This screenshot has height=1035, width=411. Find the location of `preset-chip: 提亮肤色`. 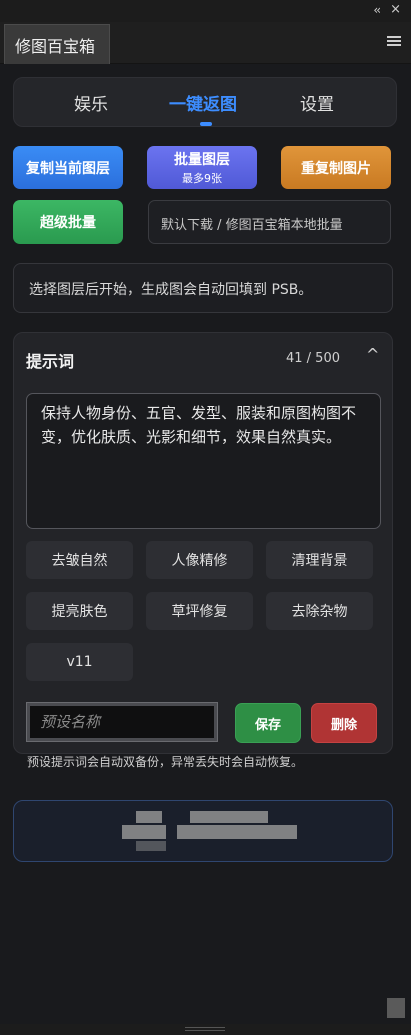

preset-chip: 提亮肤色 is located at coordinates (79, 611).